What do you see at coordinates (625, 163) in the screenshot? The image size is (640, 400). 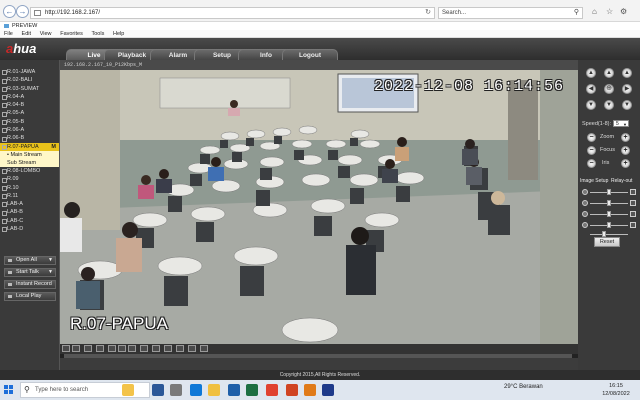 I see `iris-in-button: +` at bounding box center [625, 163].